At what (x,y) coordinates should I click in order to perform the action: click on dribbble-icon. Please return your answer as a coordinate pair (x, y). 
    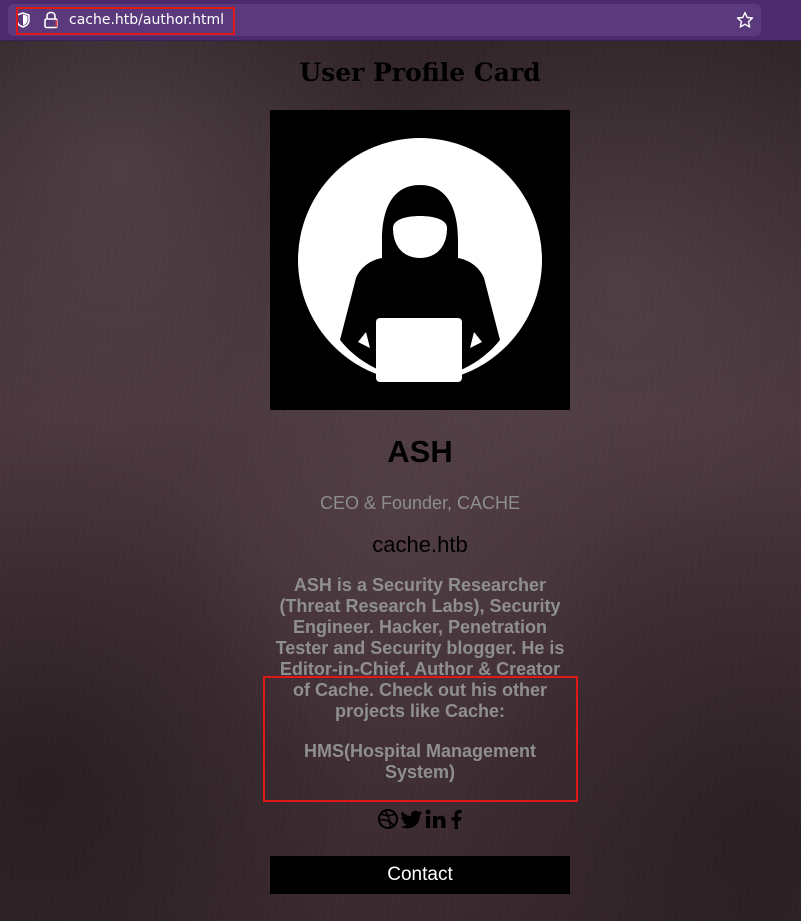
    Looking at the image, I should click on (388, 819).